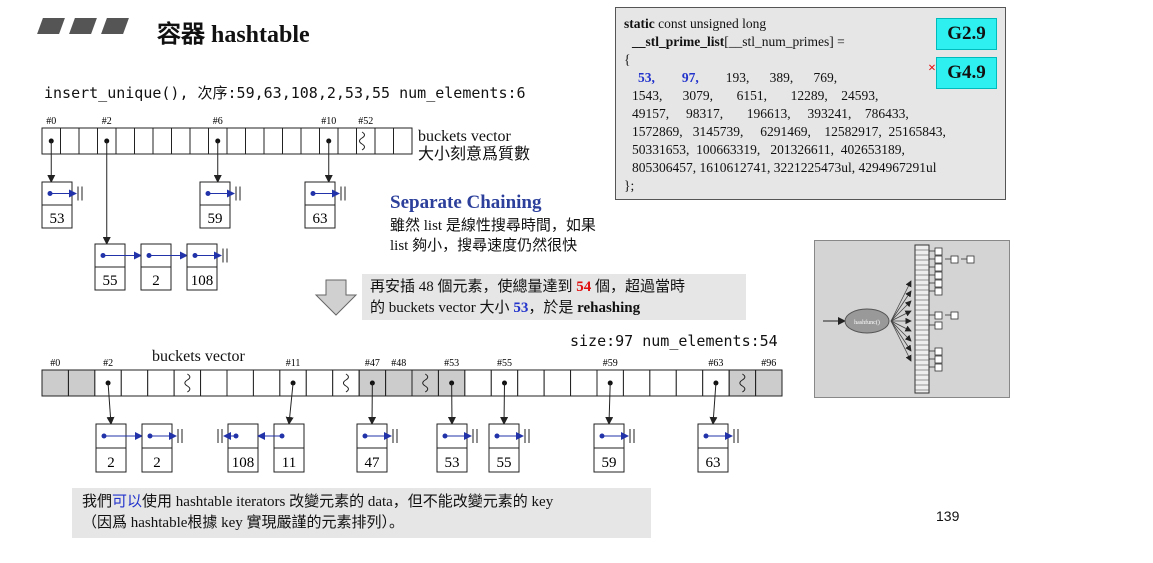 The height and width of the screenshot is (563, 1153). What do you see at coordinates (584, 287) in the screenshot?
I see `rehash-count: 54` at bounding box center [584, 287].